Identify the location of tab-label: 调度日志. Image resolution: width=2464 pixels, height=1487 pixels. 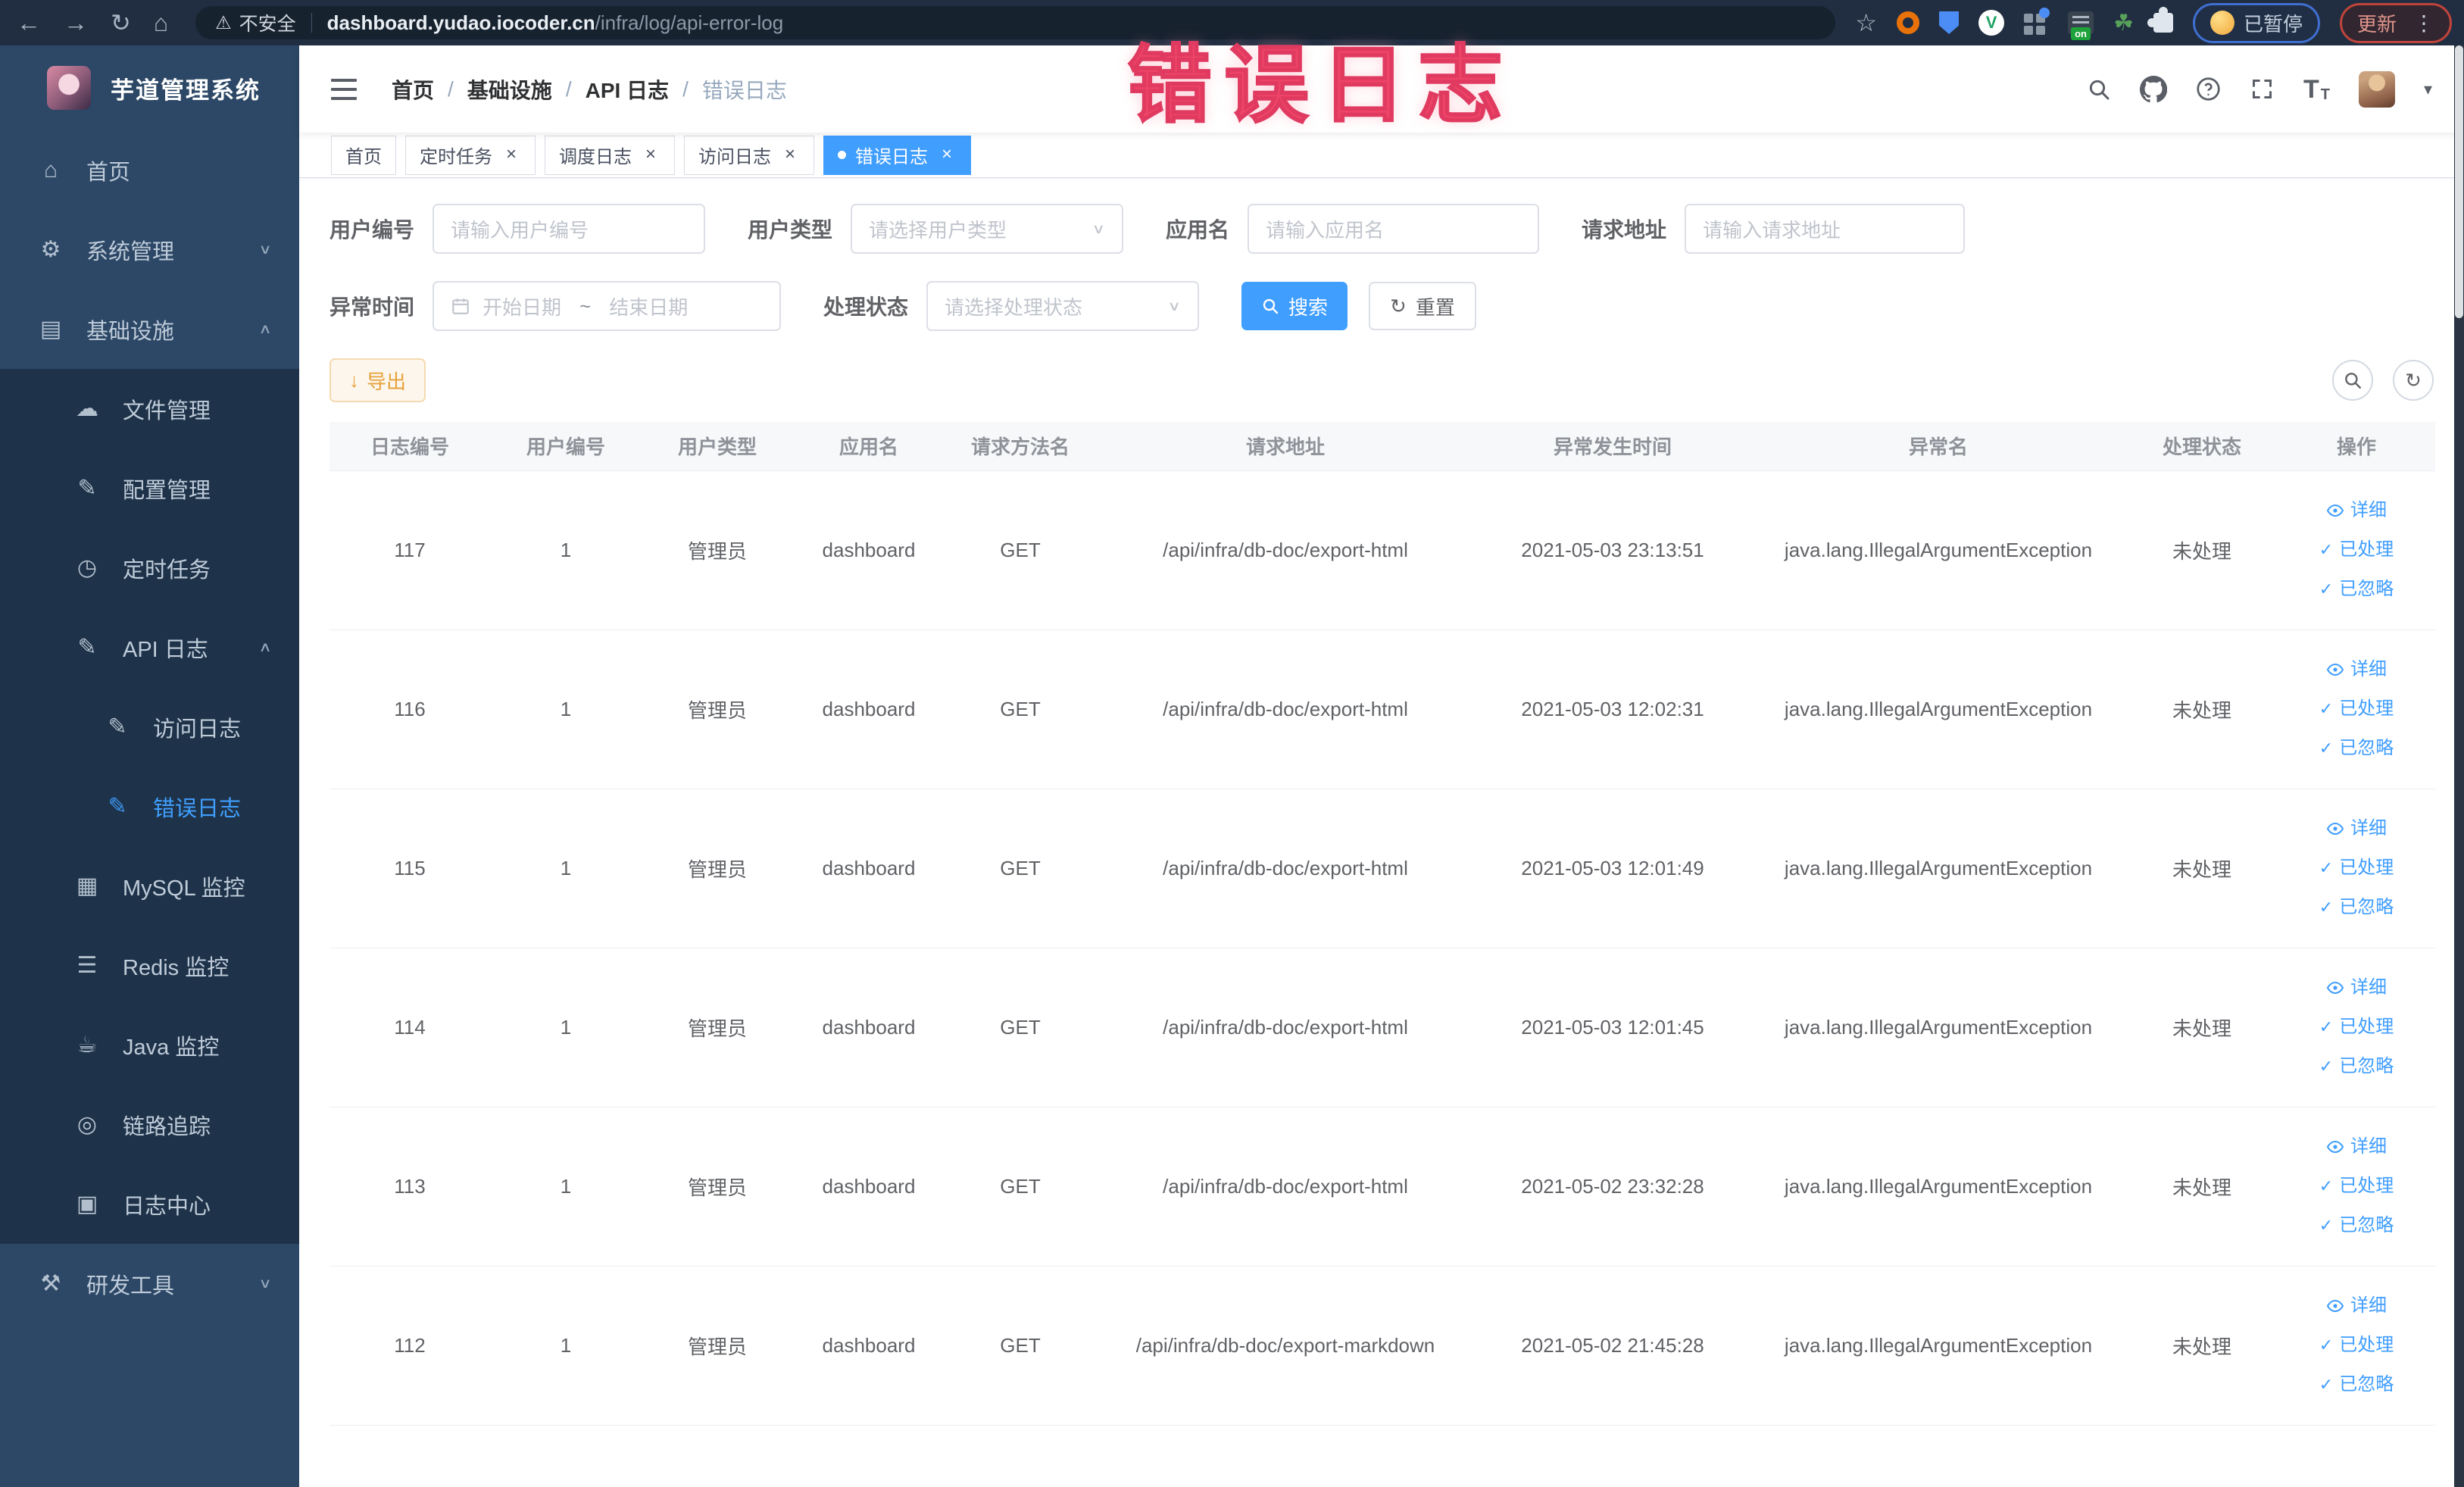
(595, 157).